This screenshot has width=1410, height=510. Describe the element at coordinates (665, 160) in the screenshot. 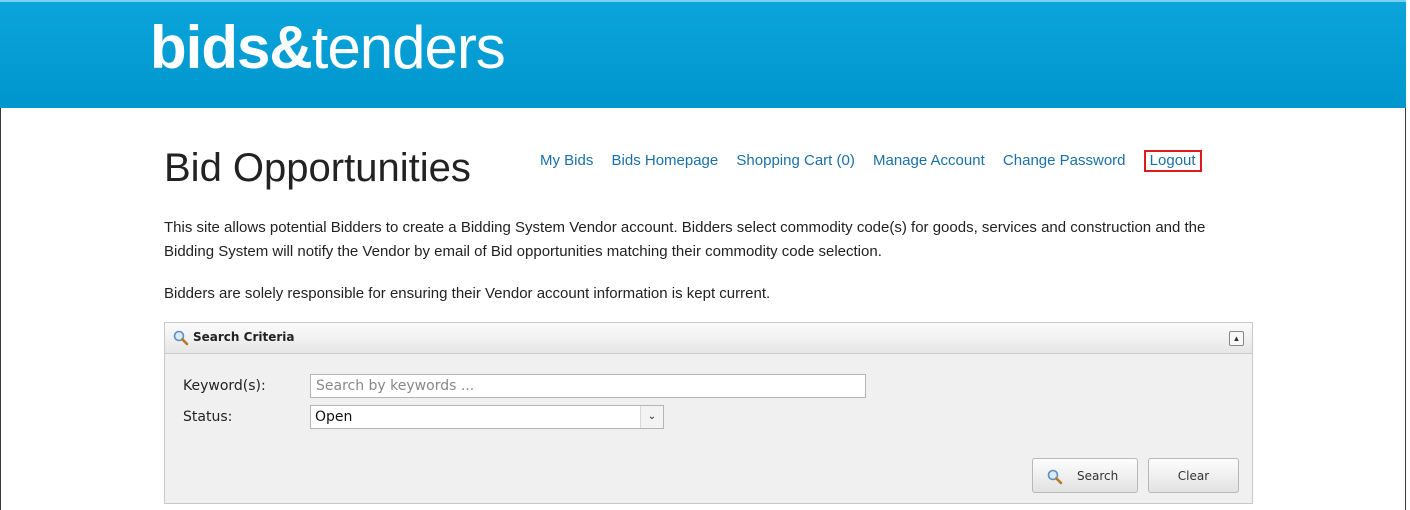

I see `nav-bids-homepage: Bids Homepage` at that location.